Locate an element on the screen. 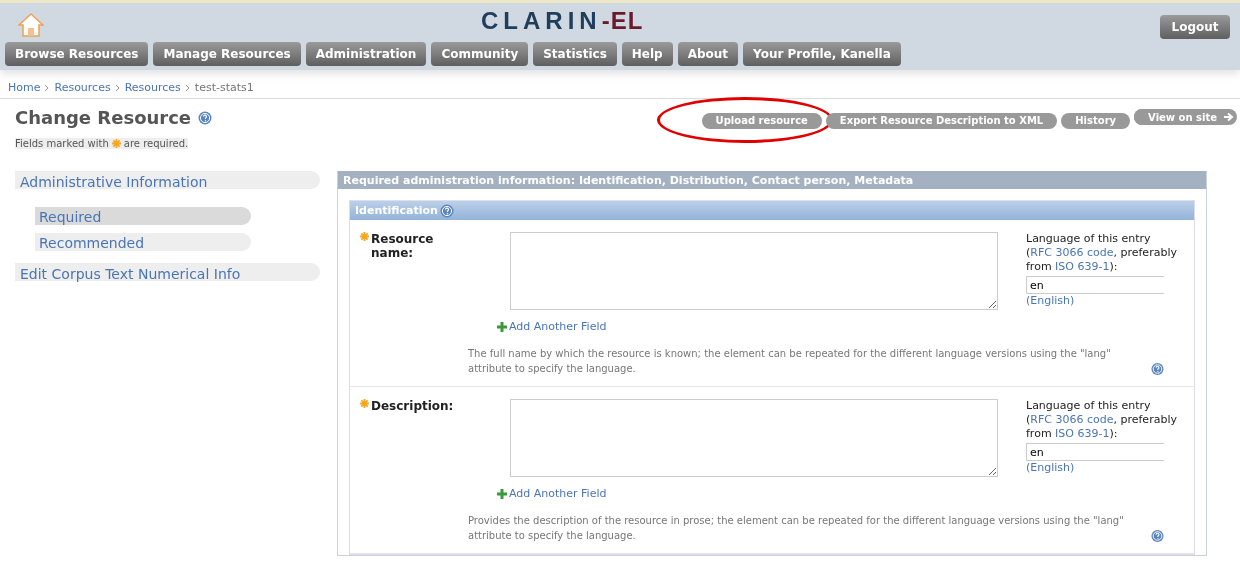 The height and width of the screenshot is (573, 1240). breadcrumb-link: Home is located at coordinates (24, 89).